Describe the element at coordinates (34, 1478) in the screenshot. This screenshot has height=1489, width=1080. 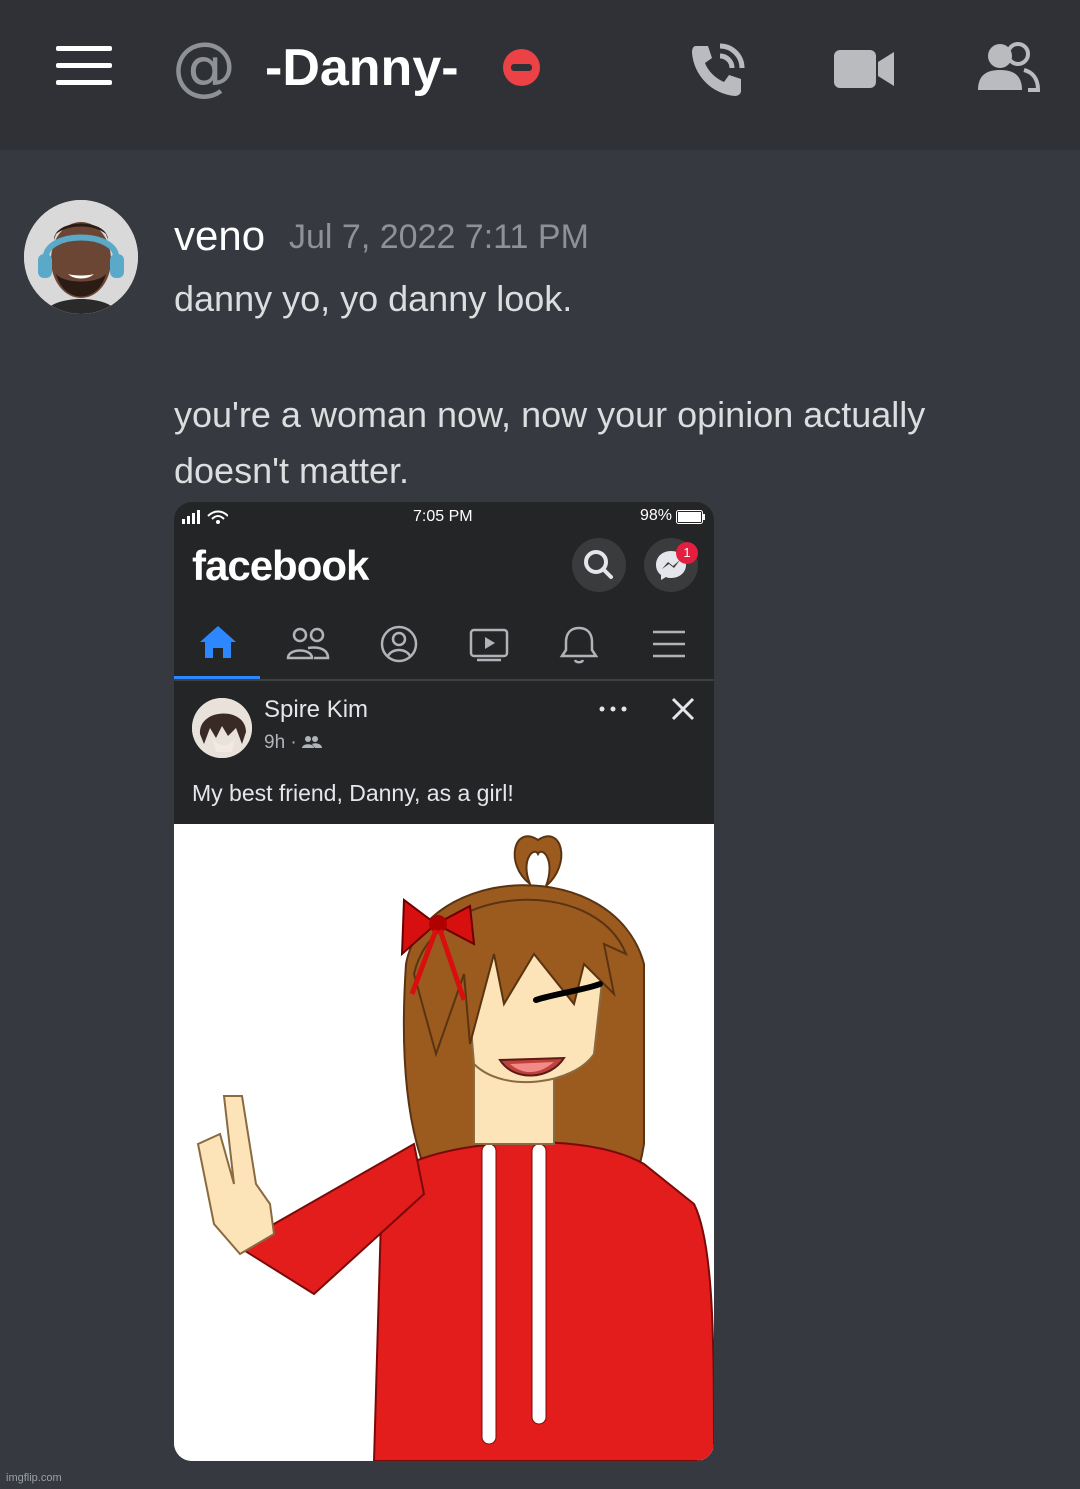
I see `watermark: imgflip.com` at that location.